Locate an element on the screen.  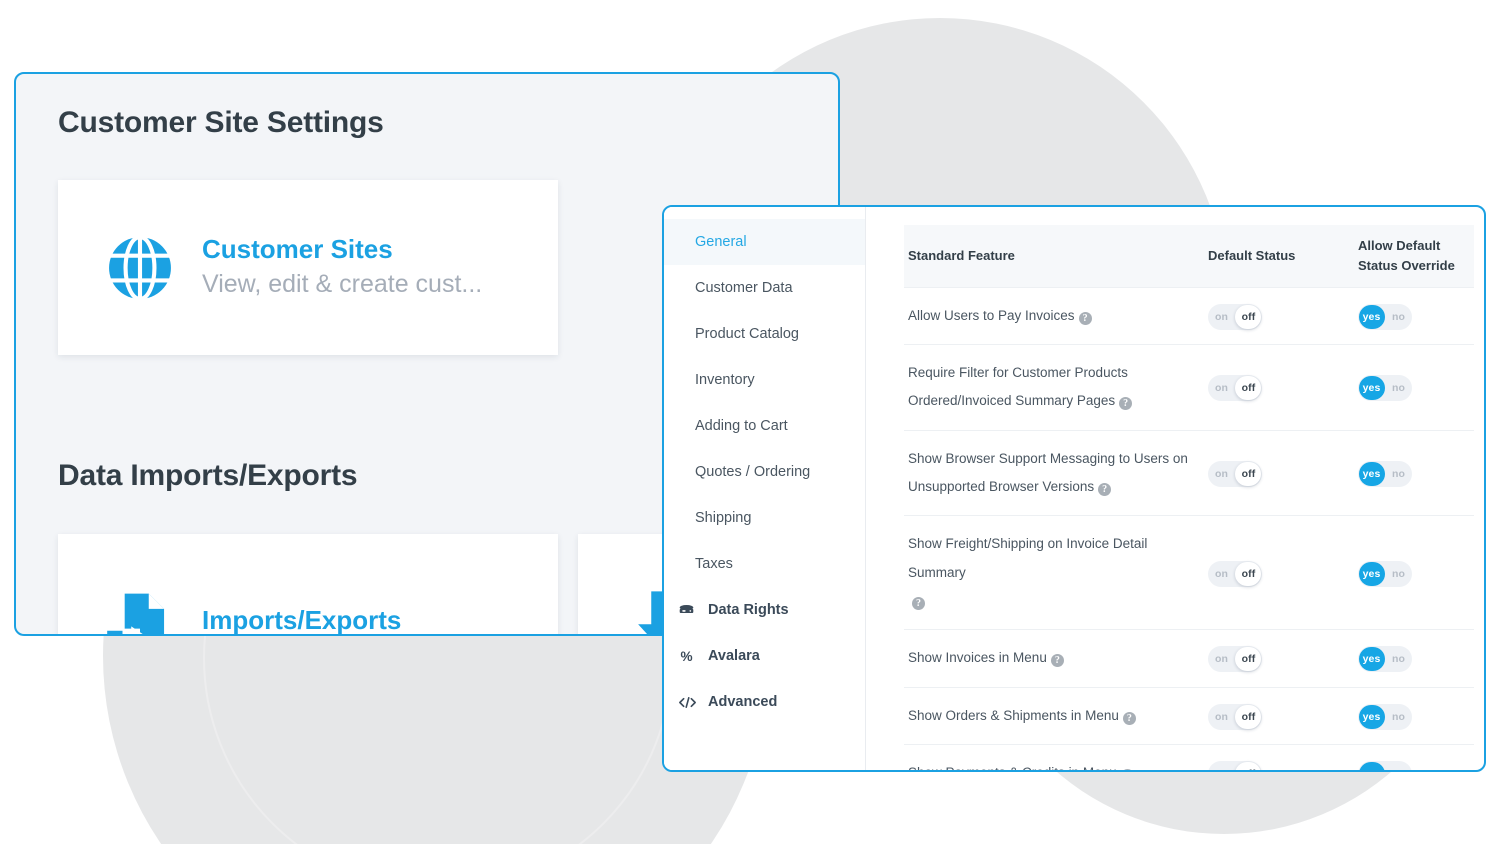
tile-imports-exports: Imports/Exports is located at coordinates (308, 584).